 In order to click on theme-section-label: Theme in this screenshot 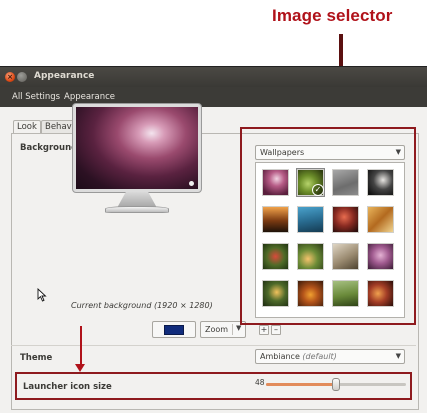, I will do `click(36, 358)`.